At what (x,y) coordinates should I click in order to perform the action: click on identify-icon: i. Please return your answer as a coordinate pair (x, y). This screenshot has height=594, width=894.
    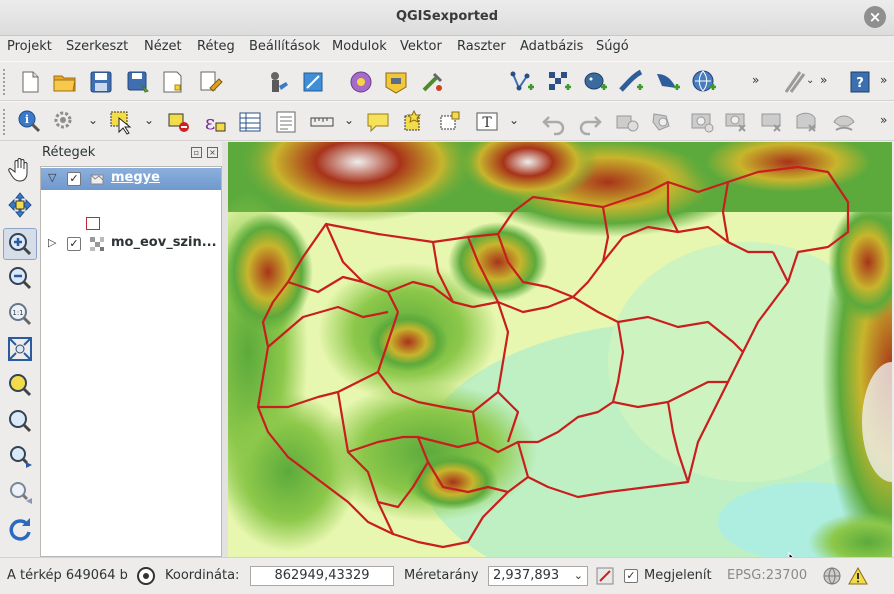
    Looking at the image, I should click on (30, 122).